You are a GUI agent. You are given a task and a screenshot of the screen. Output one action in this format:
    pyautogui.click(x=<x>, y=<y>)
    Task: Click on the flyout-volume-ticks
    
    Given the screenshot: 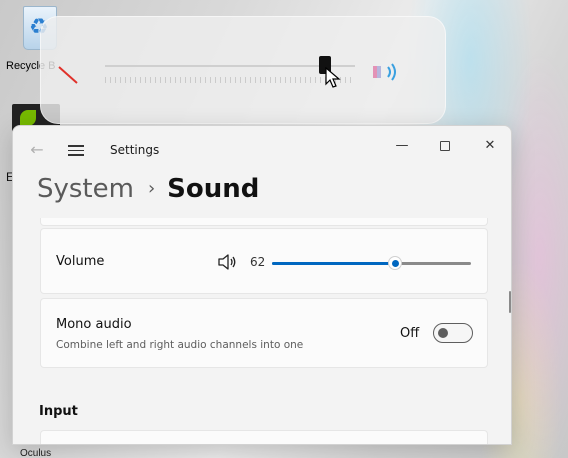 What is the action you would take?
    pyautogui.click(x=230, y=80)
    